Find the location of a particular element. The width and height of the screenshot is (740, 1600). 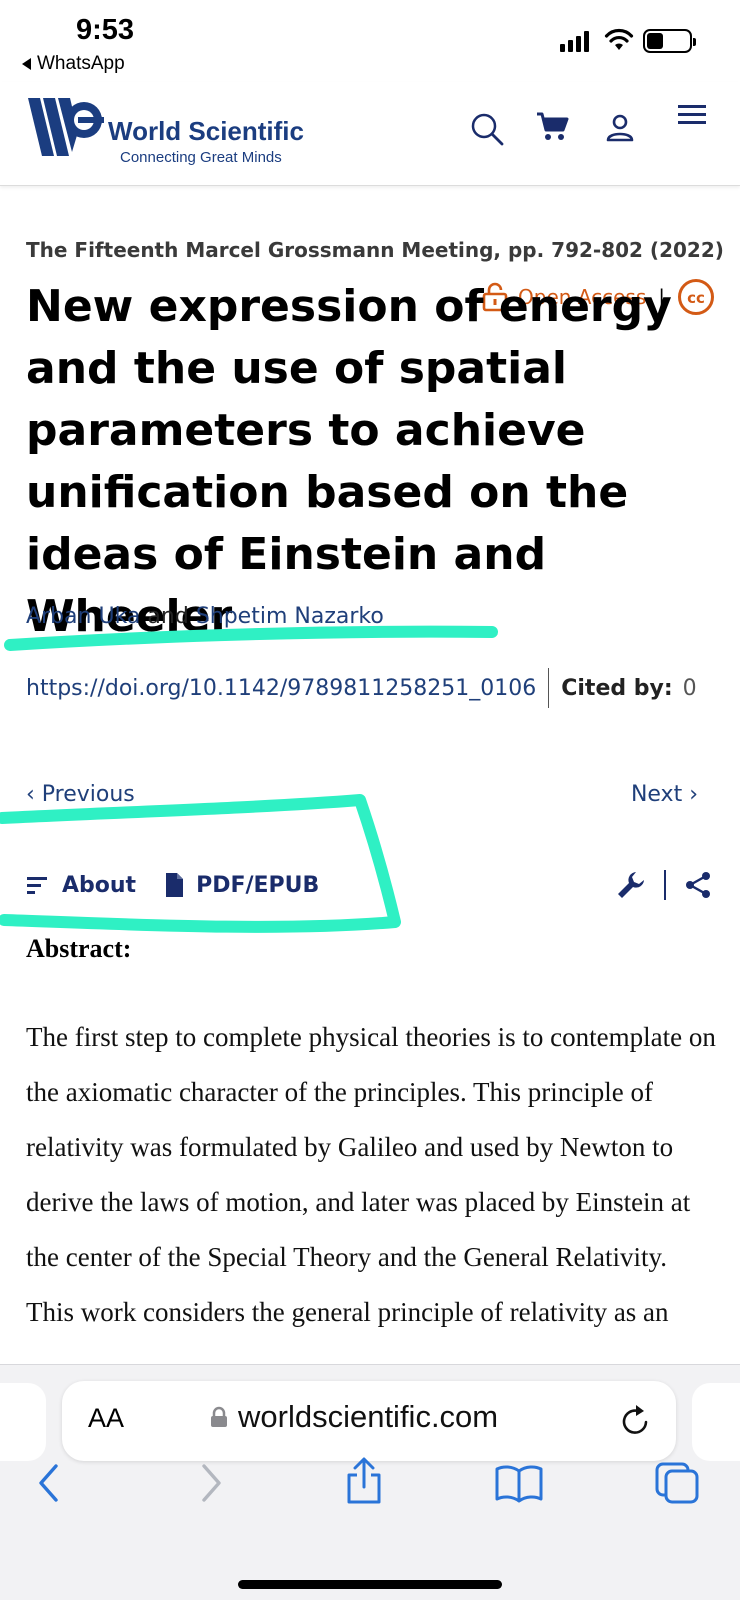

share-icon is located at coordinates (698, 885).